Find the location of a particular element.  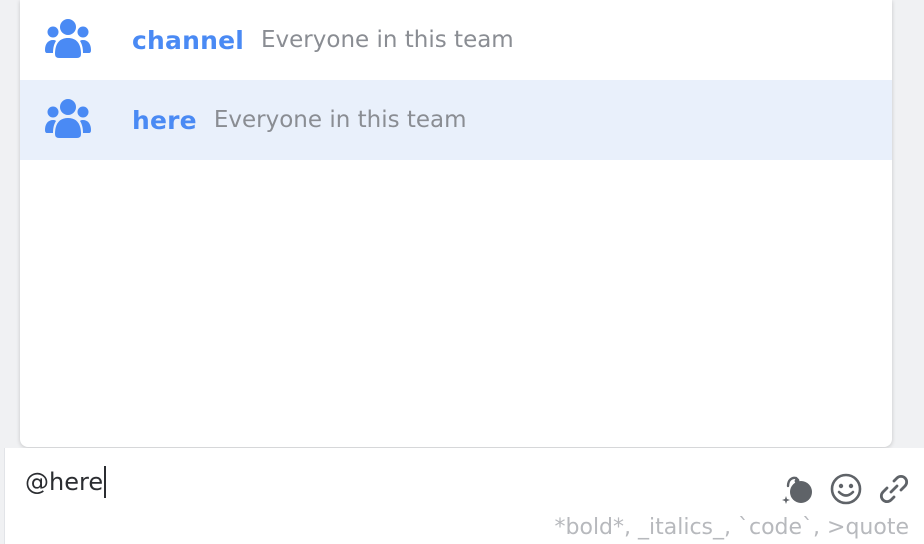

emoji-icon is located at coordinates (846, 489).